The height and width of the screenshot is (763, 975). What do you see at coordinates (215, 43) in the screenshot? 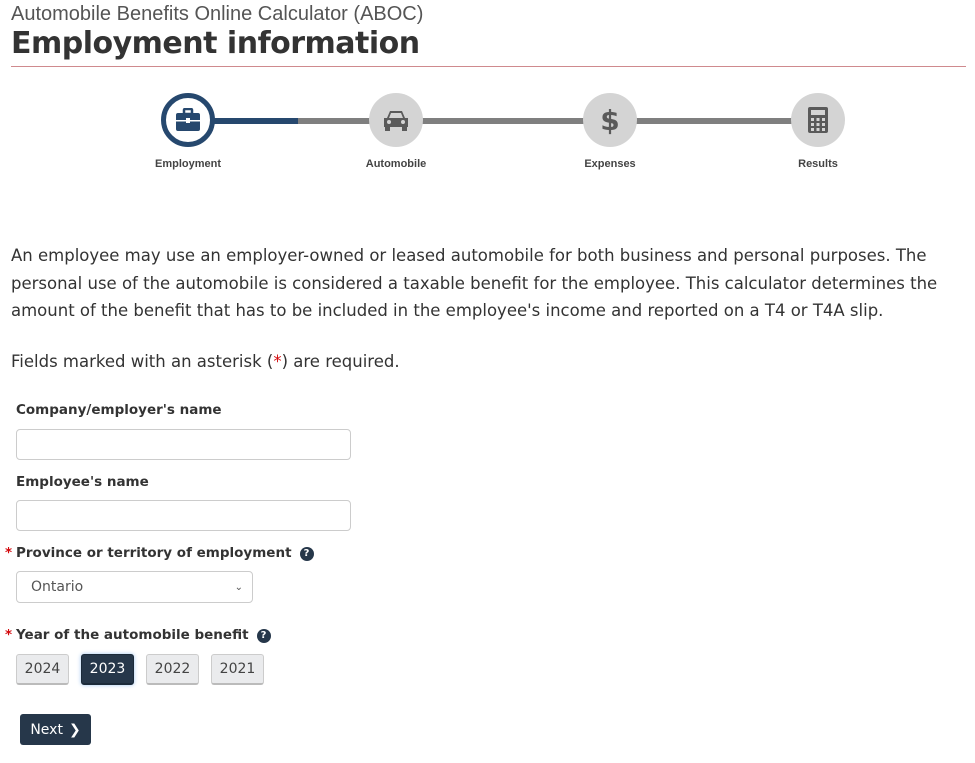
I see `page-title: Employment information` at bounding box center [215, 43].